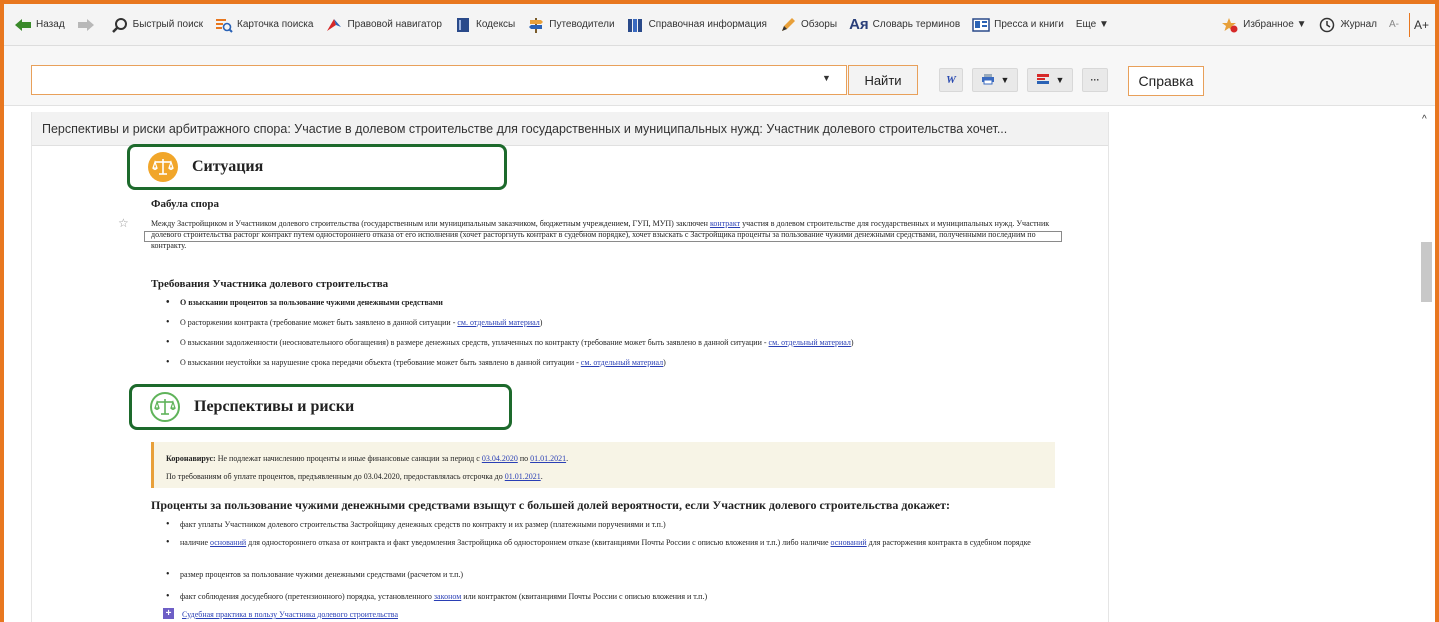  Describe the element at coordinates (1043, 80) in the screenshot. I see `export-icon` at that location.